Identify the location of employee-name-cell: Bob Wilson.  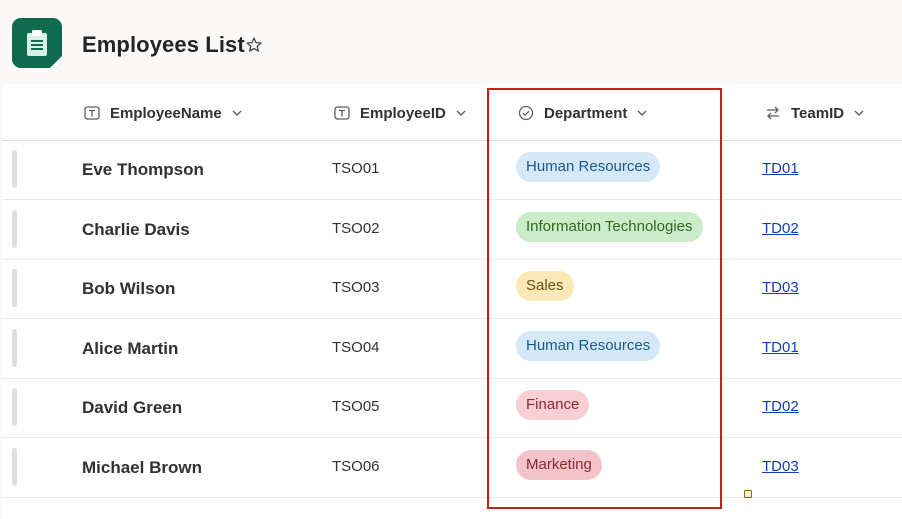
(129, 288).